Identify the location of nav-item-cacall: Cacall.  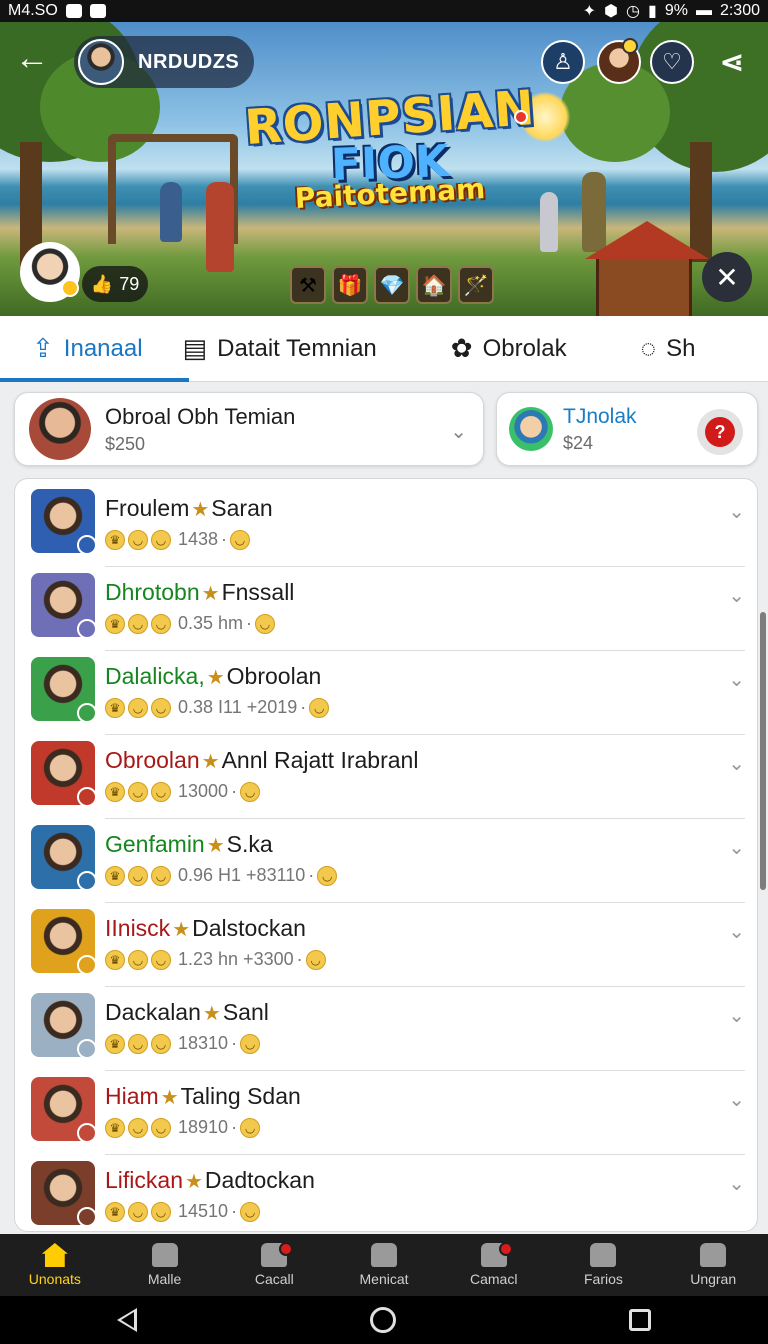
(274, 1265).